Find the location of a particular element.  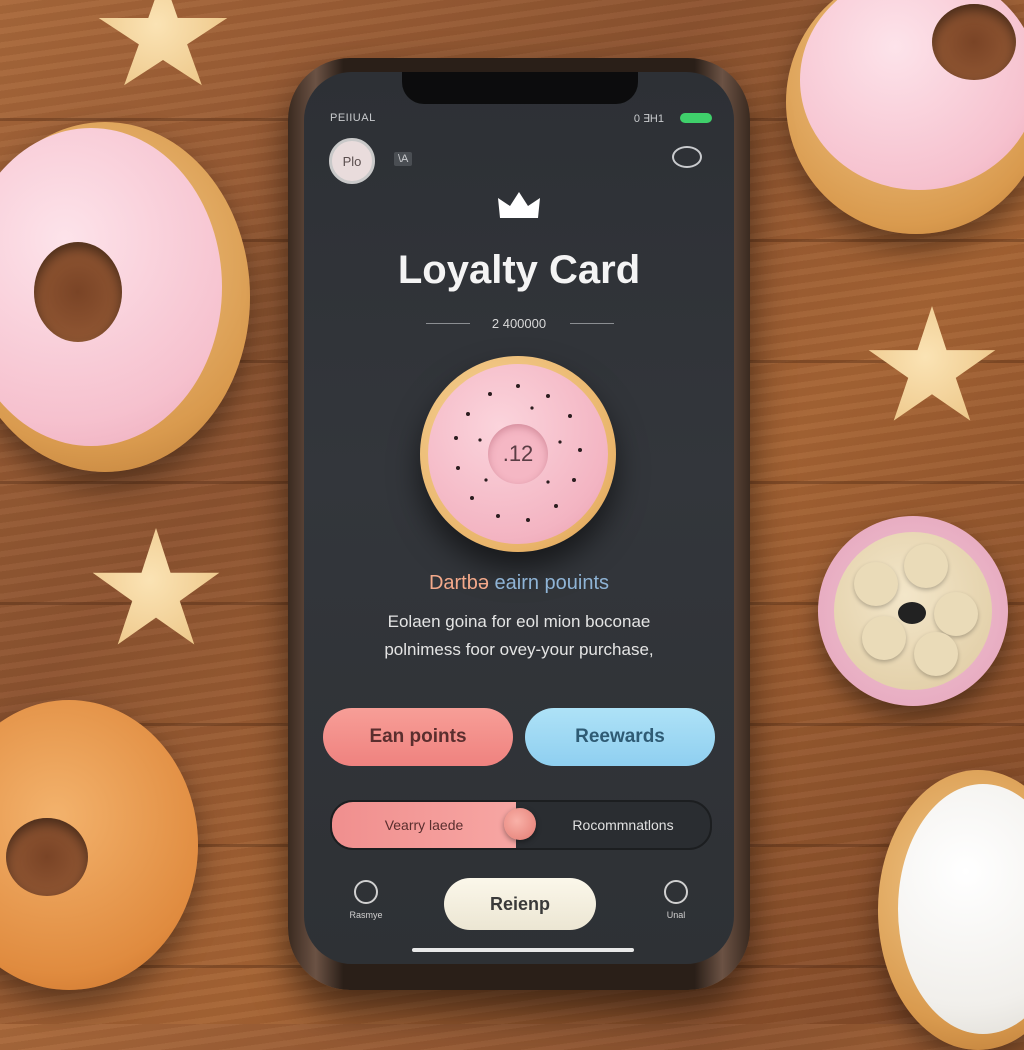

white-donut-decoration is located at coordinates (951, 910).